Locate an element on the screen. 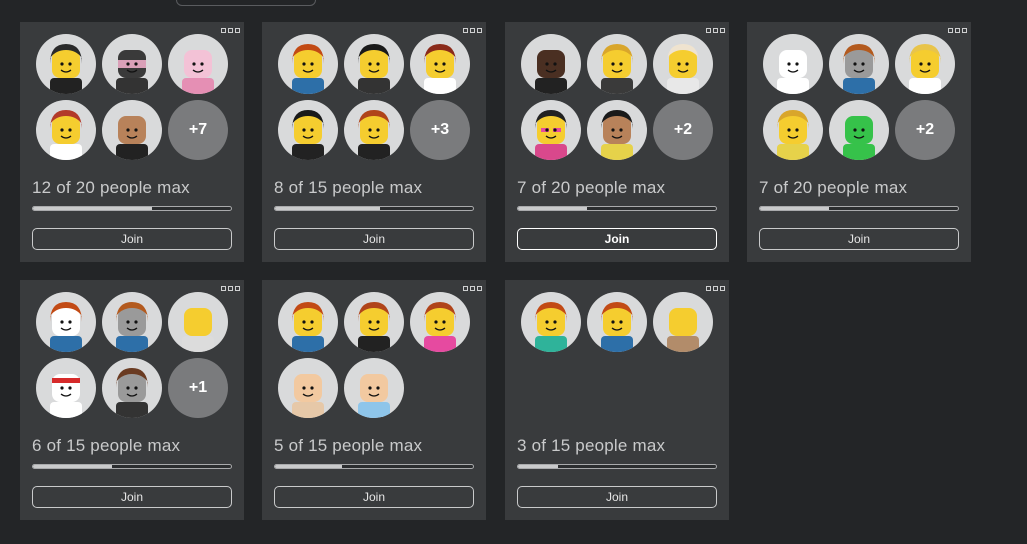  player-avatars: +3 is located at coordinates (375, 97).